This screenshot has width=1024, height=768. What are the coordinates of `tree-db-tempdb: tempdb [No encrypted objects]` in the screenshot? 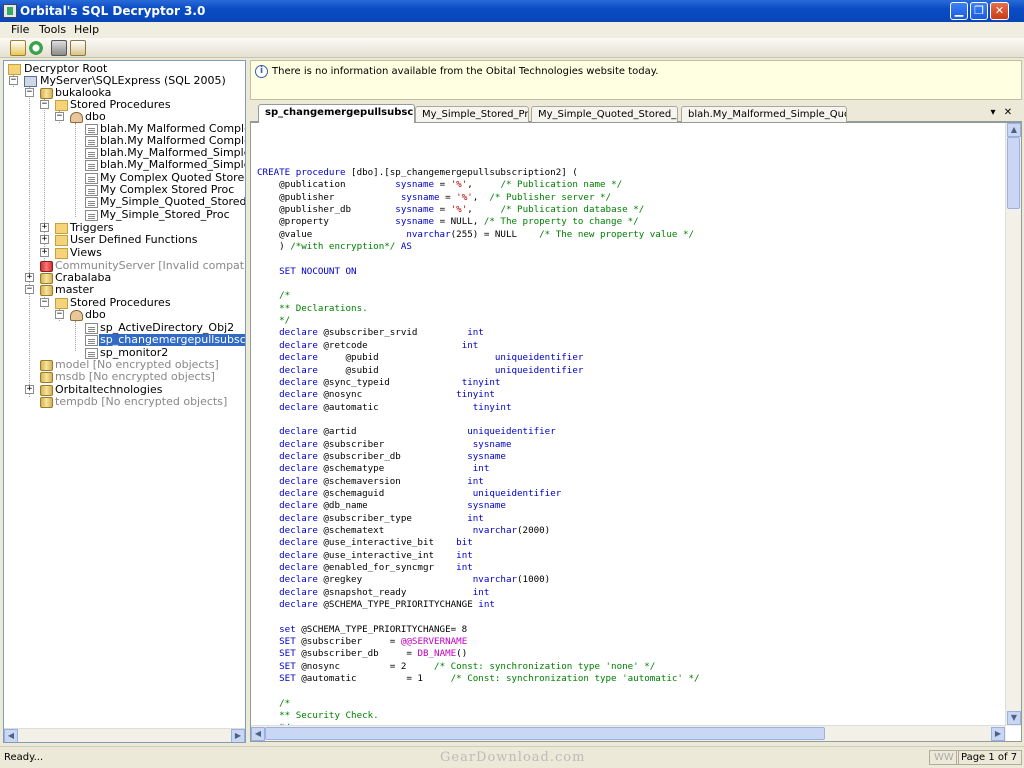 It's located at (141, 402).